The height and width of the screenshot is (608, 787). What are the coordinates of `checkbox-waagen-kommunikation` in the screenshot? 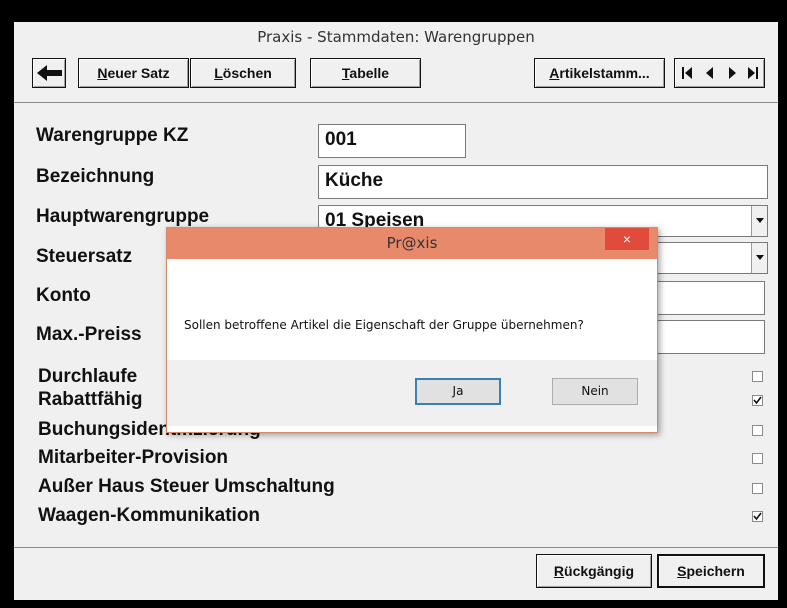 It's located at (757, 516).